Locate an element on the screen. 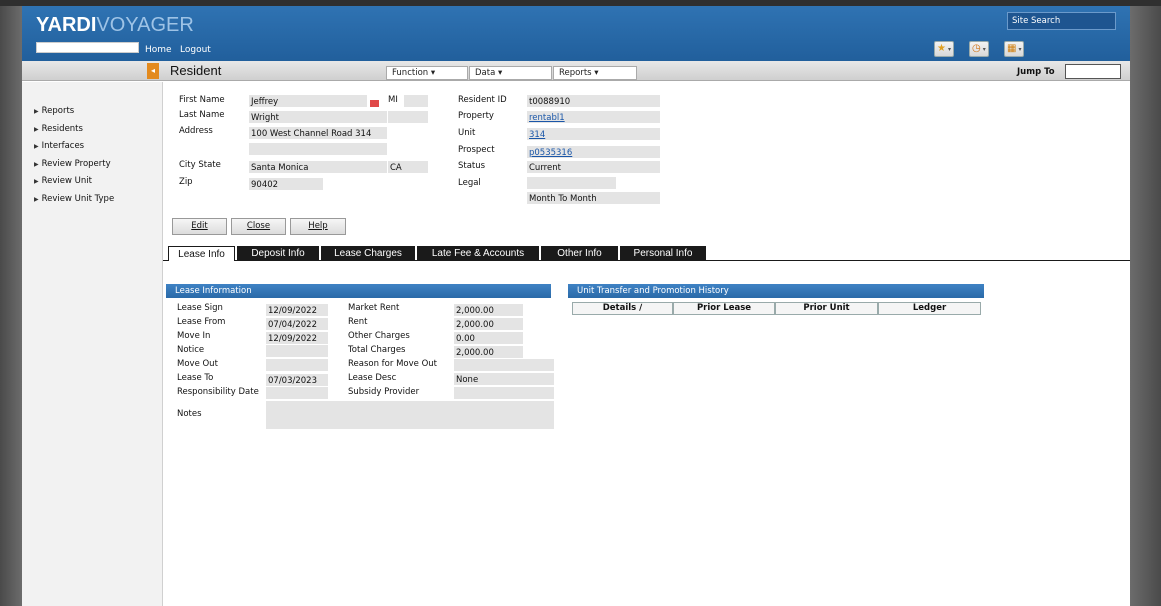 Image resolution: width=1161 pixels, height=606 pixels. column-header-details: Details ∕ is located at coordinates (622, 308).